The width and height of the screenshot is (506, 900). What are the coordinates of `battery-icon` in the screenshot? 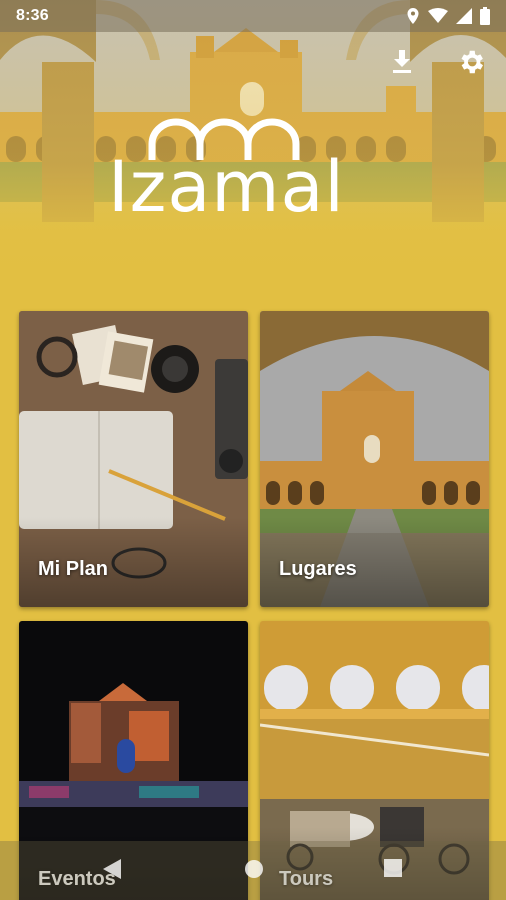 It's located at (485, 16).